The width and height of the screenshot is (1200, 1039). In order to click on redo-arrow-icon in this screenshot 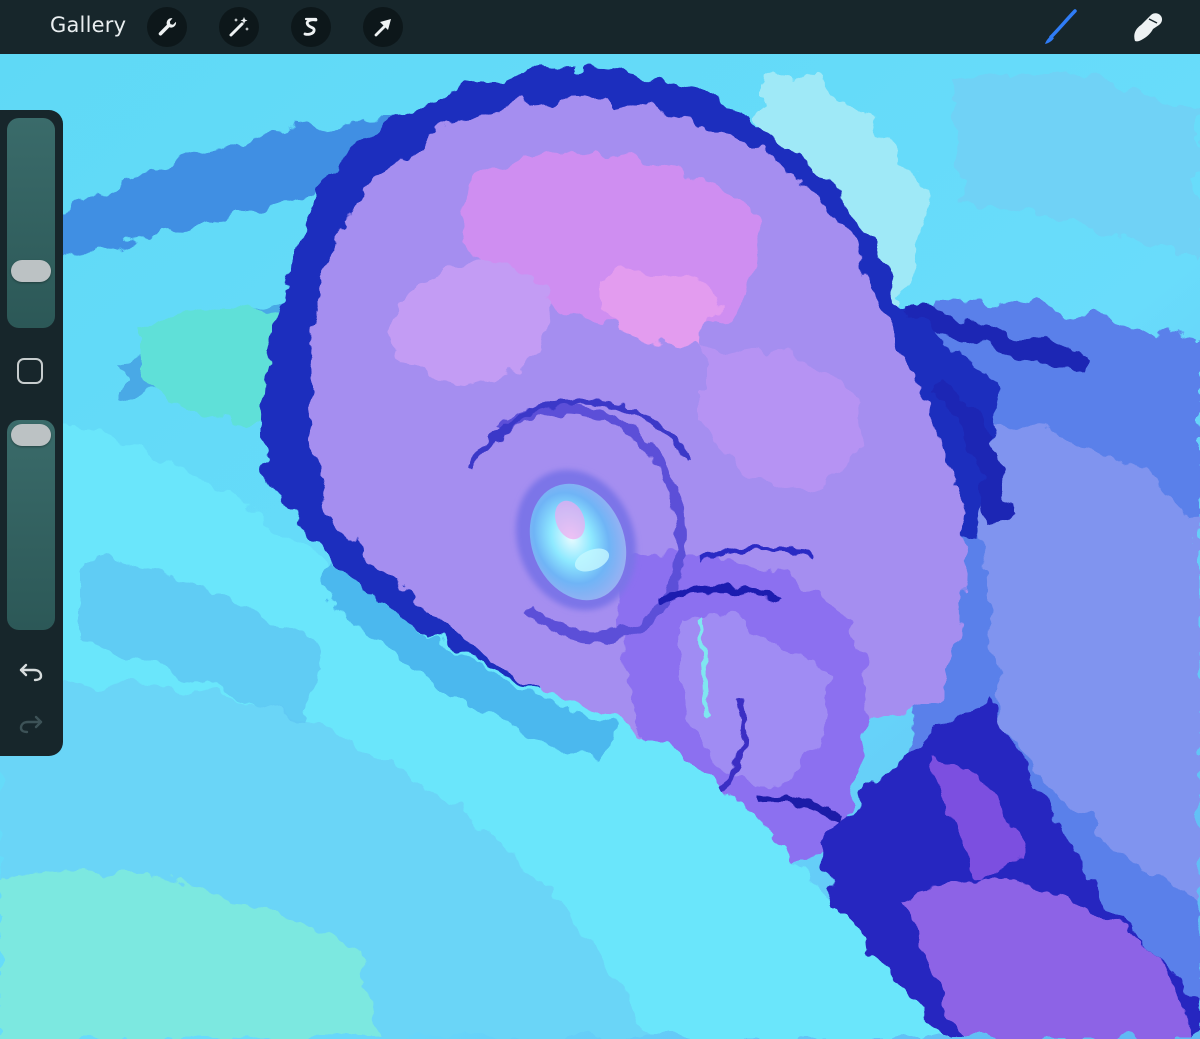, I will do `click(31, 724)`.